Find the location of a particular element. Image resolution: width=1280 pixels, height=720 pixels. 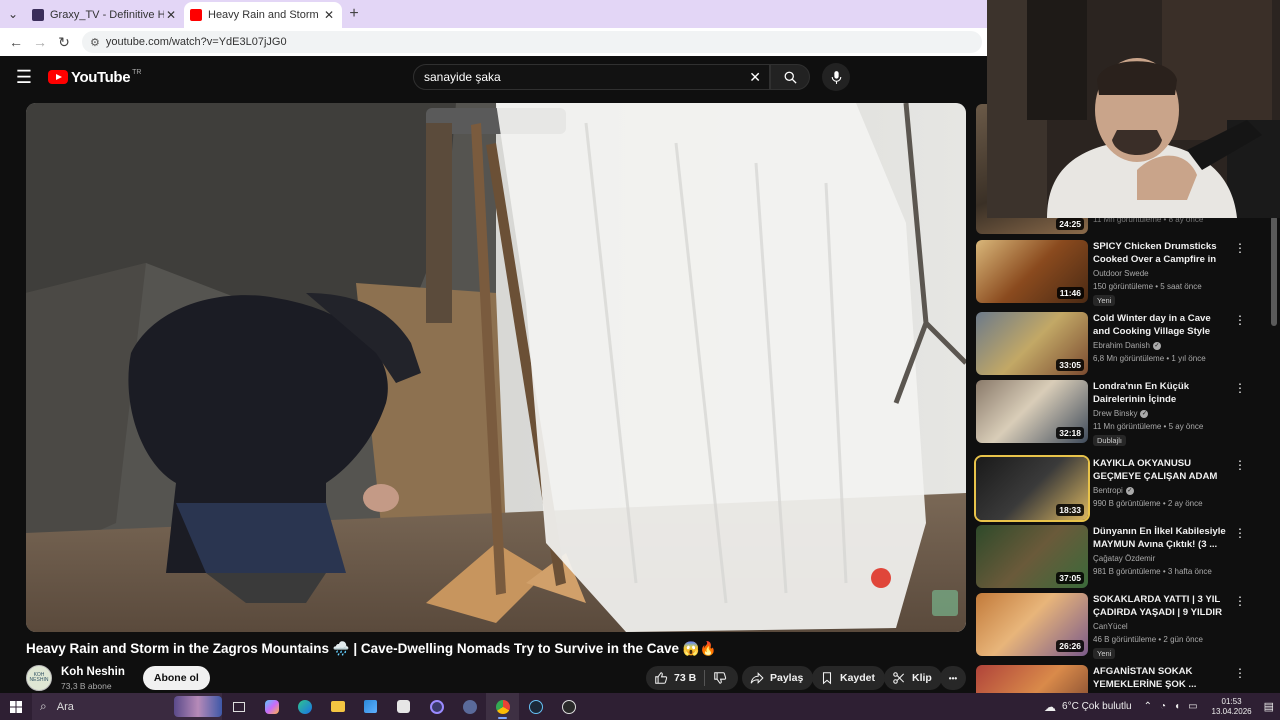

menu-hamburger-icon: ☰ is located at coordinates (24, 77).